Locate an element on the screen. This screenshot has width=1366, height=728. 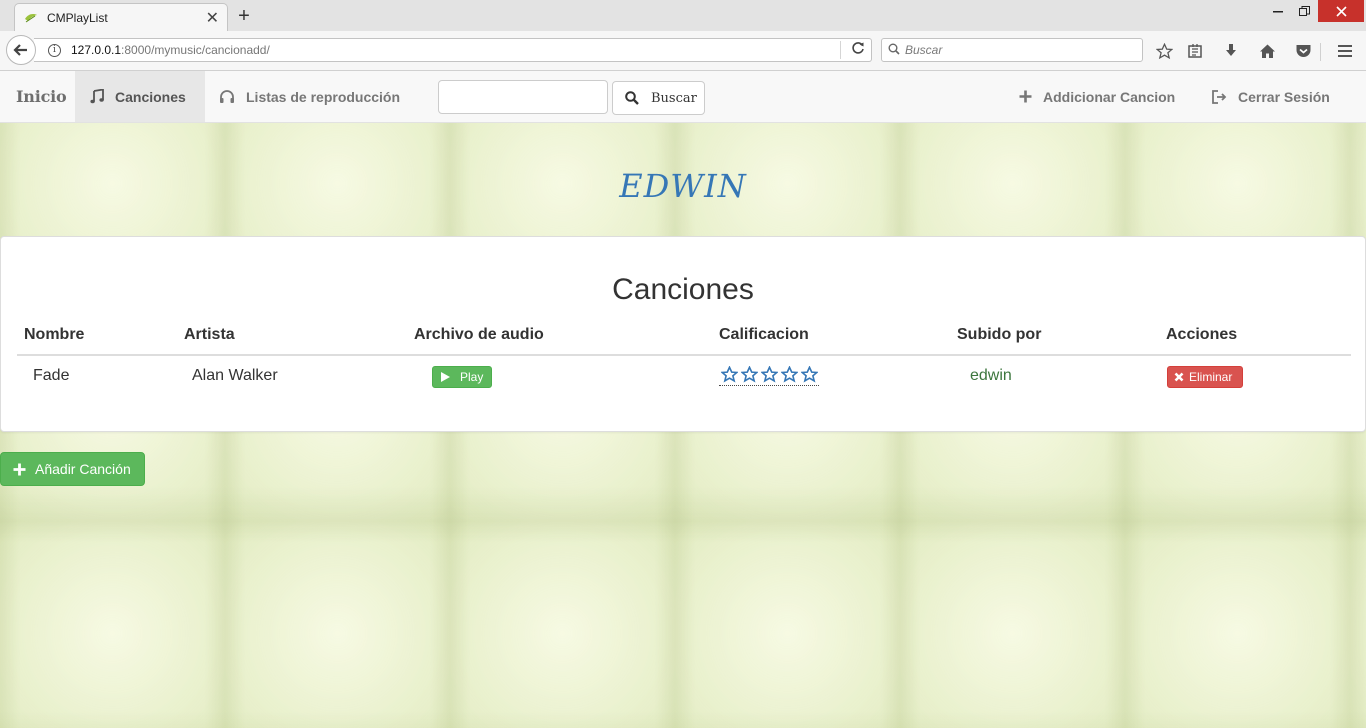
delete-button-label: Eliminar is located at coordinates (1211, 377).